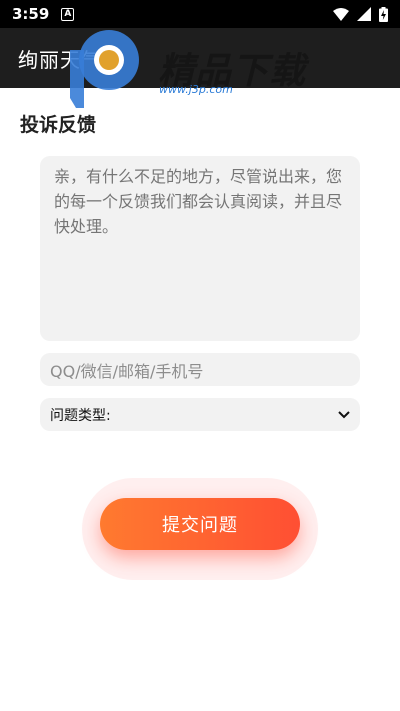  Describe the element at coordinates (127, 371) in the screenshot. I see `contact-placeholder: QQ/微信/邮箱/手机号` at that location.